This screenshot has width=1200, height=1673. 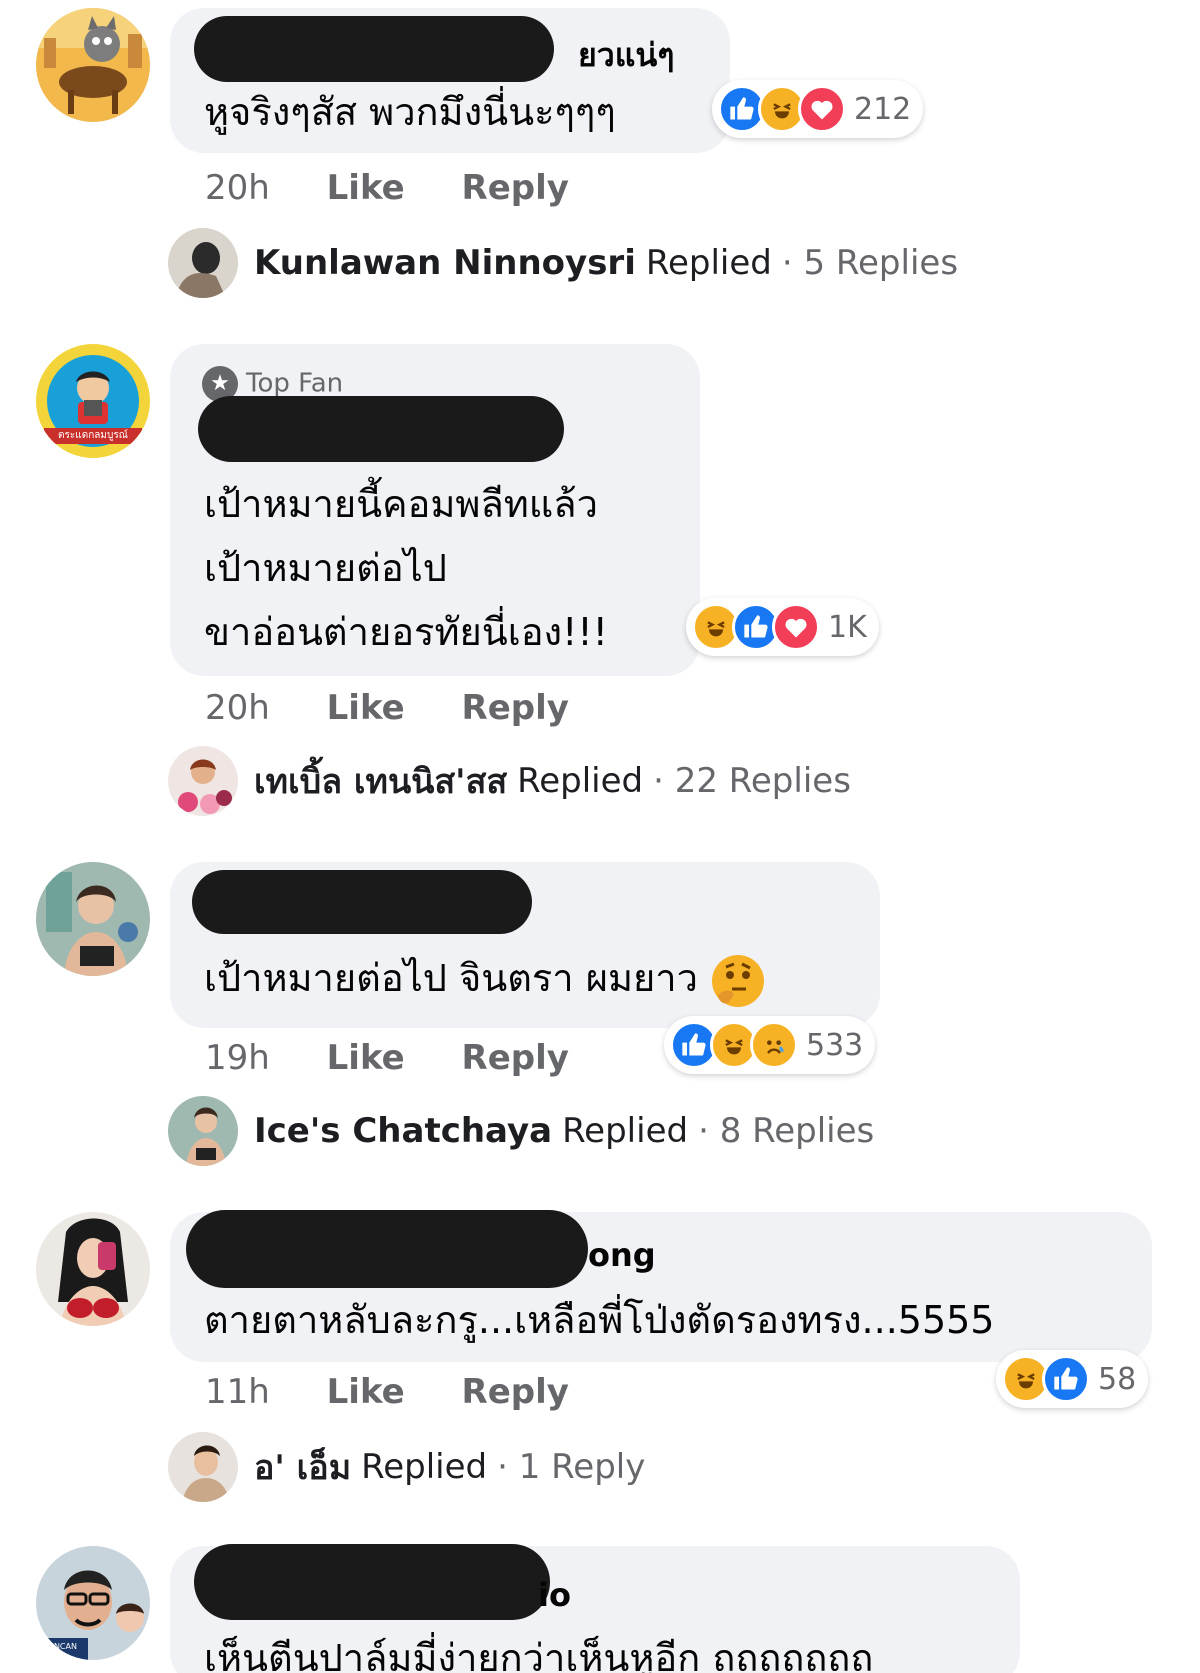 What do you see at coordinates (870, 263) in the screenshot?
I see `reply-count: · 5 Replies` at bounding box center [870, 263].